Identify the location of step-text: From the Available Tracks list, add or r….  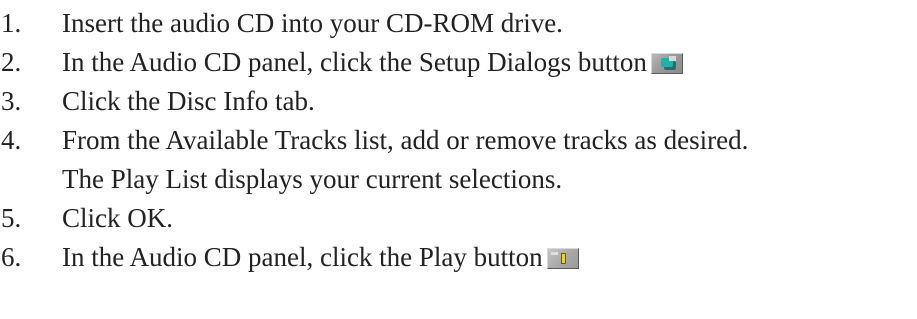
(405, 140).